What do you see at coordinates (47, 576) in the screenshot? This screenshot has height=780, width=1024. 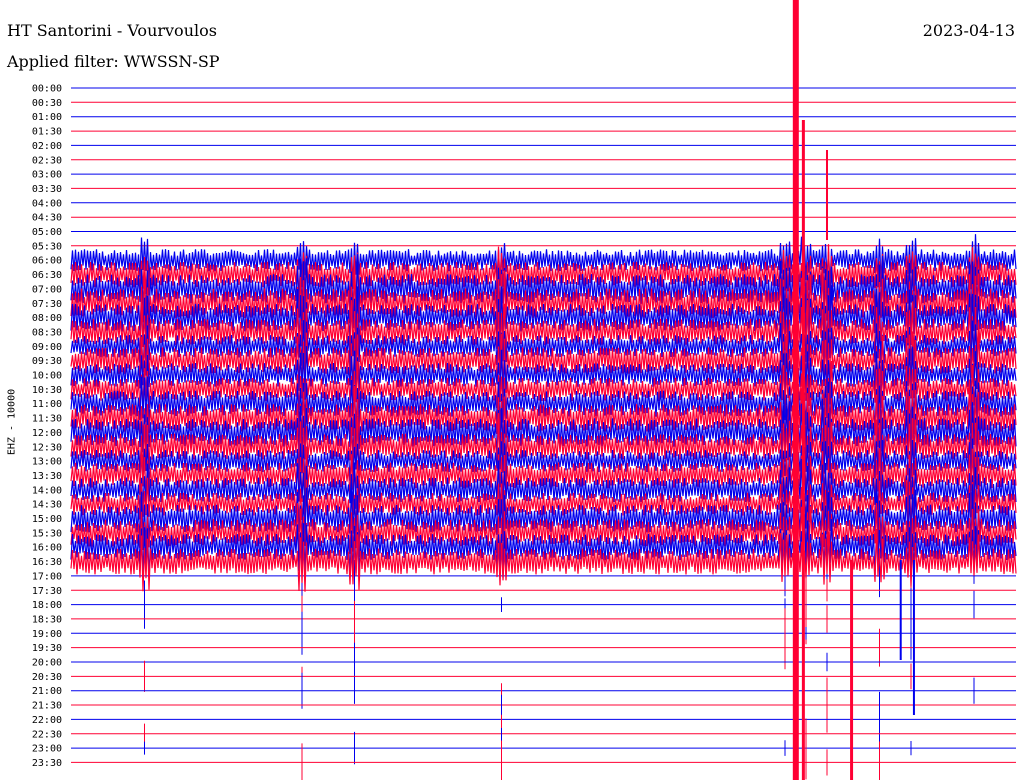 I see `time-tick-label: 17:00` at bounding box center [47, 576].